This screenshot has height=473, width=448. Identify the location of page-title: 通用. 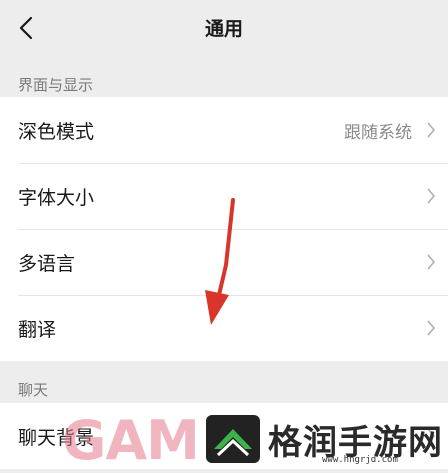
(223, 29).